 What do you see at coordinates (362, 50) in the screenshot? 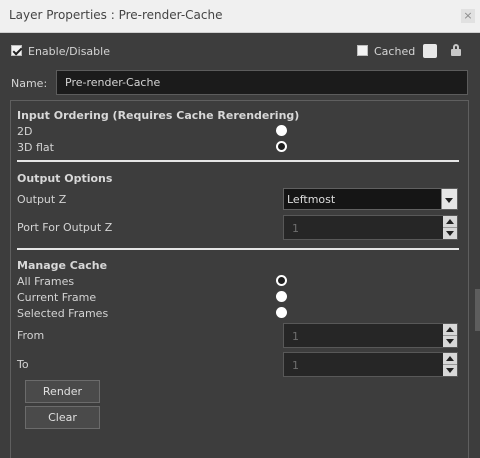
I see `cached-checkbox` at bounding box center [362, 50].